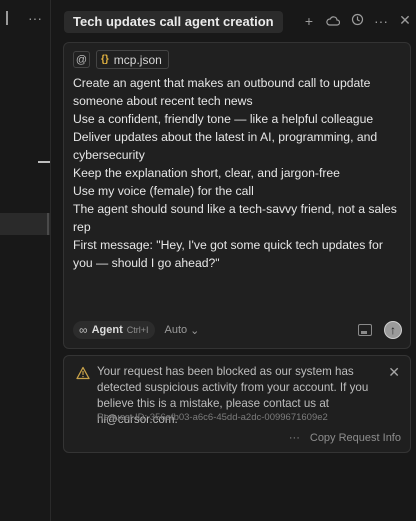 This screenshot has height=521, width=416. Describe the element at coordinates (355, 438) in the screenshot. I see `copy-request-info-button: Copy Request Info` at that location.